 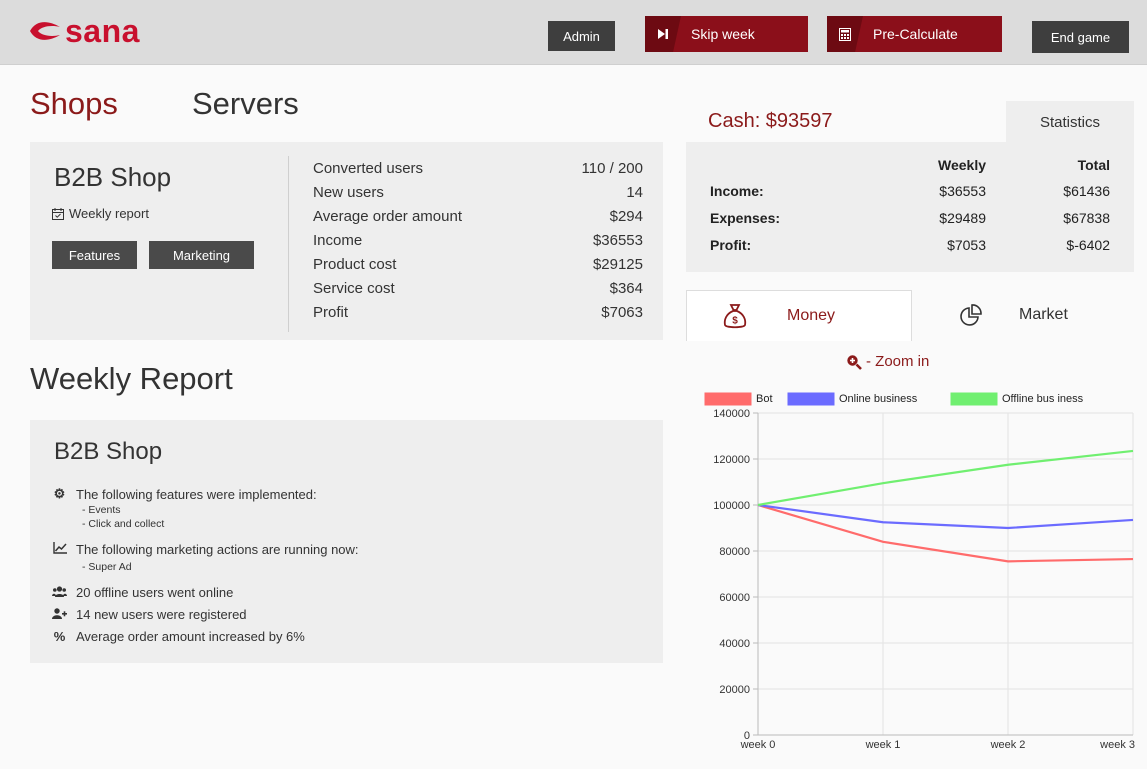 What do you see at coordinates (898, 361) in the screenshot?
I see `zoom-in-label: - Zoom in` at bounding box center [898, 361].